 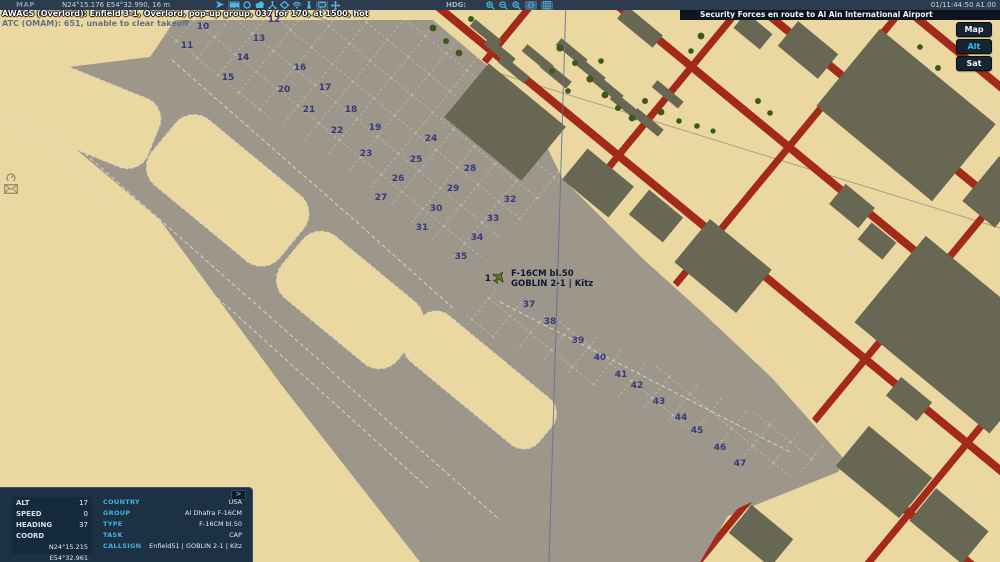 What do you see at coordinates (284, 5) in the screenshot?
I see `diamond-icon` at bounding box center [284, 5].